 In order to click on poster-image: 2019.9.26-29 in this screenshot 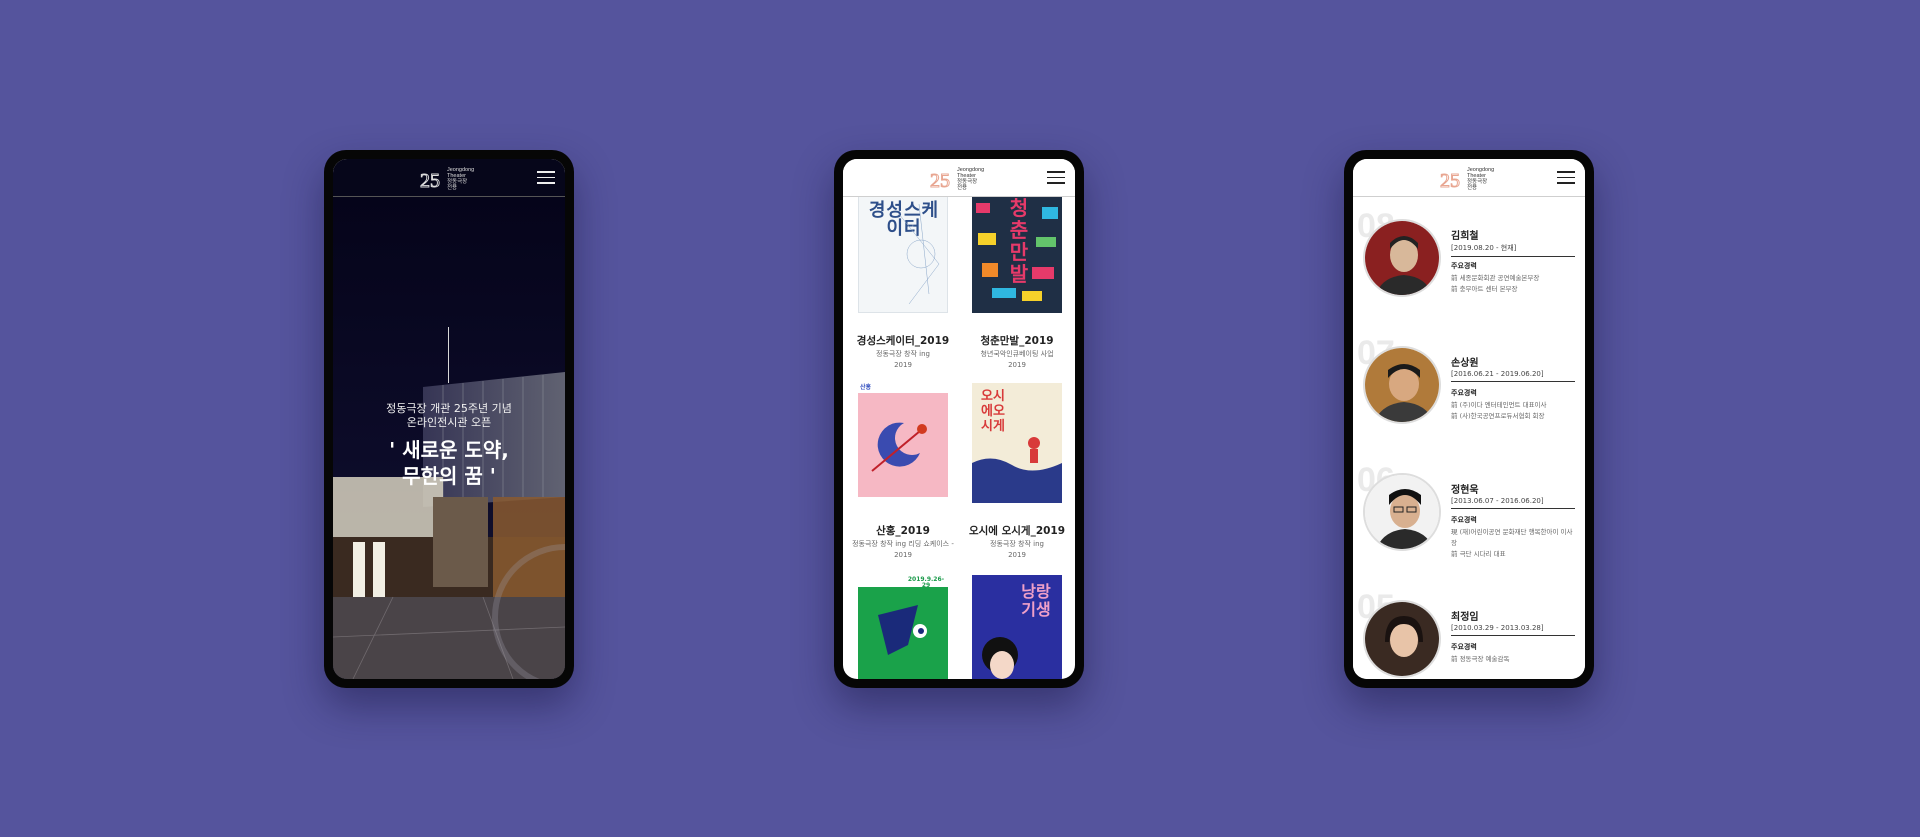, I will do `click(903, 627)`.